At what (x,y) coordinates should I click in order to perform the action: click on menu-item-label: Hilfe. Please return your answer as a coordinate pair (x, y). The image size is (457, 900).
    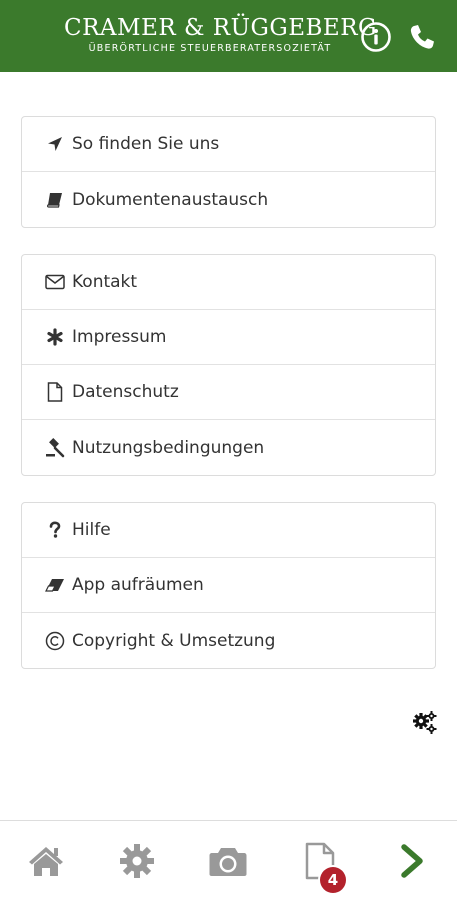
    Looking at the image, I should click on (91, 530).